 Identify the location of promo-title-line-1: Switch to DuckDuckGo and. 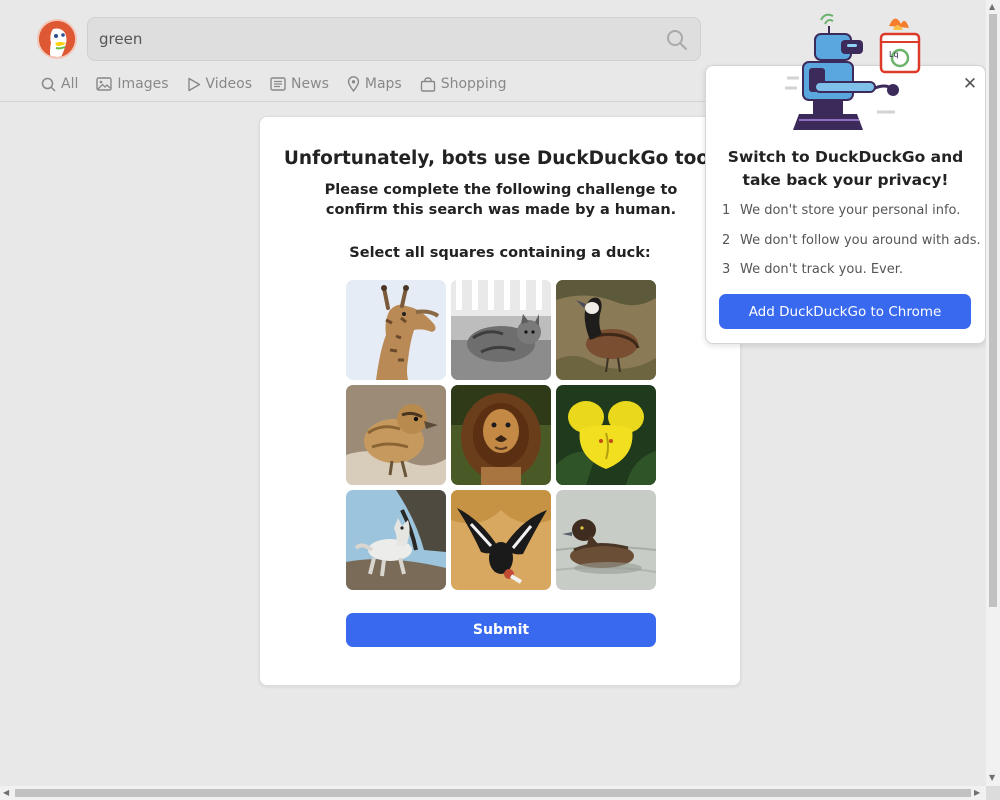
(845, 157).